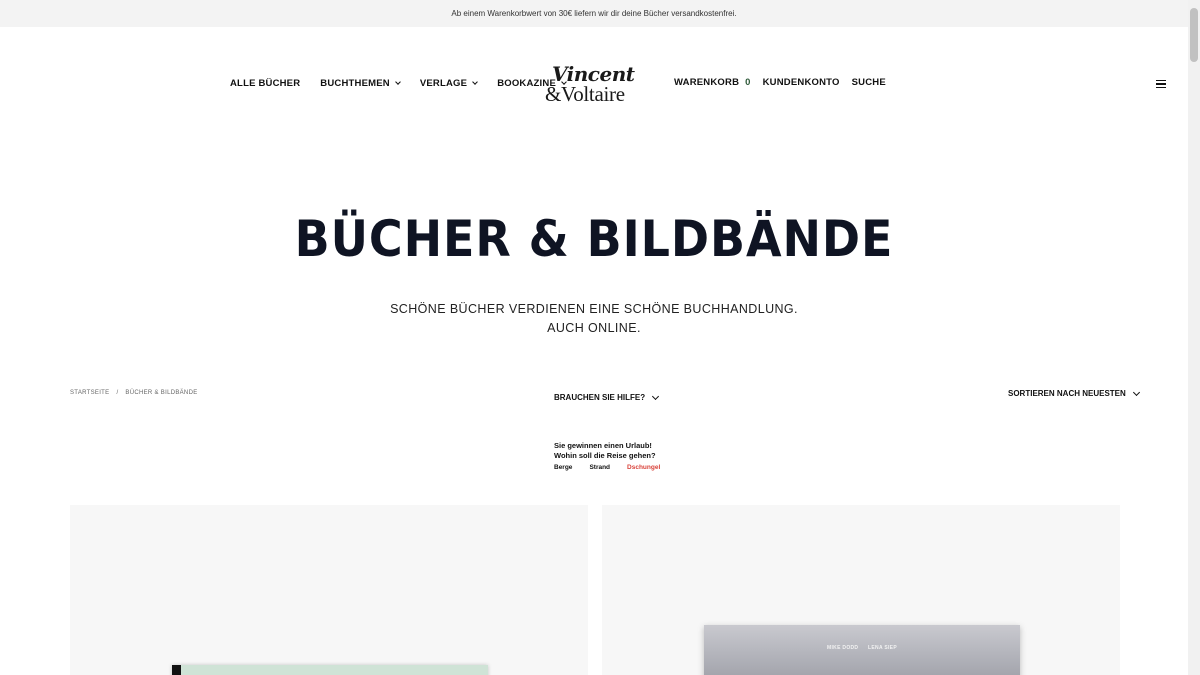  Describe the element at coordinates (882, 648) in the screenshot. I see `cover-author: LENA SIEP` at that location.